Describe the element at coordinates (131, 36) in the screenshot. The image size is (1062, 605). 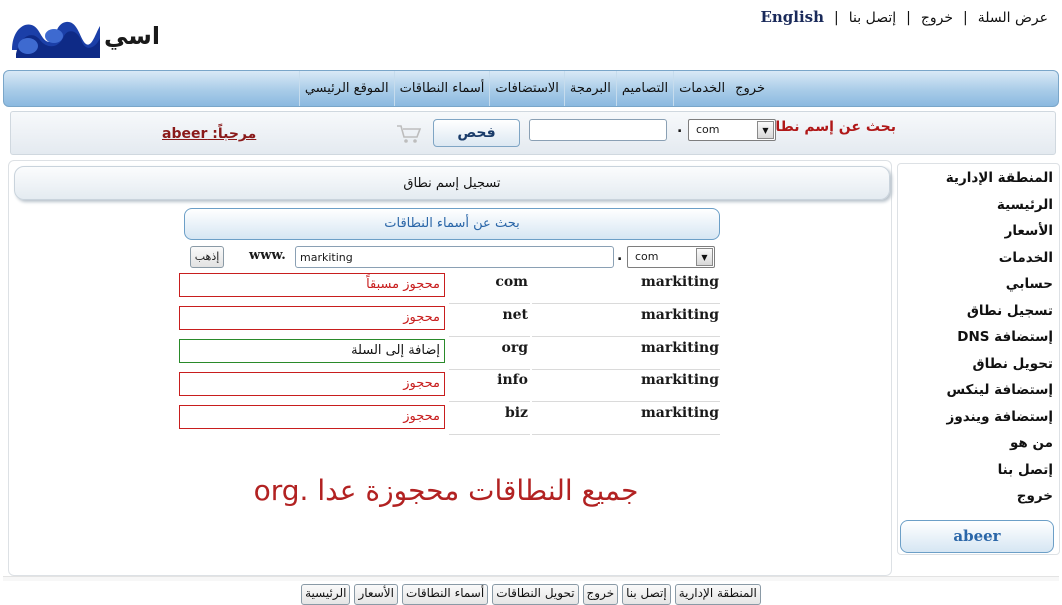
I see `logo-text: رواسي` at that location.